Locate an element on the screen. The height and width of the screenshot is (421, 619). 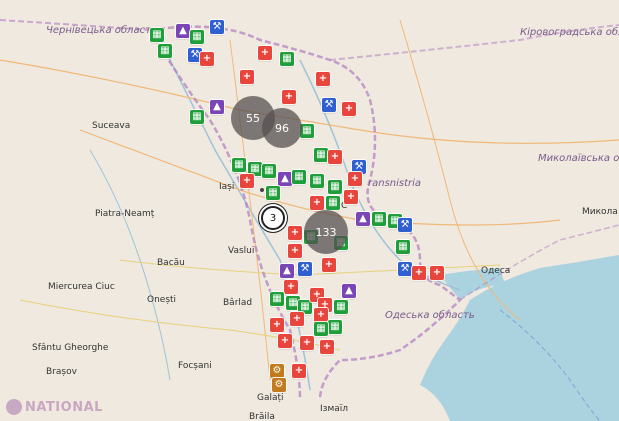
cluster-count: 96 is located at coordinates (282, 128).